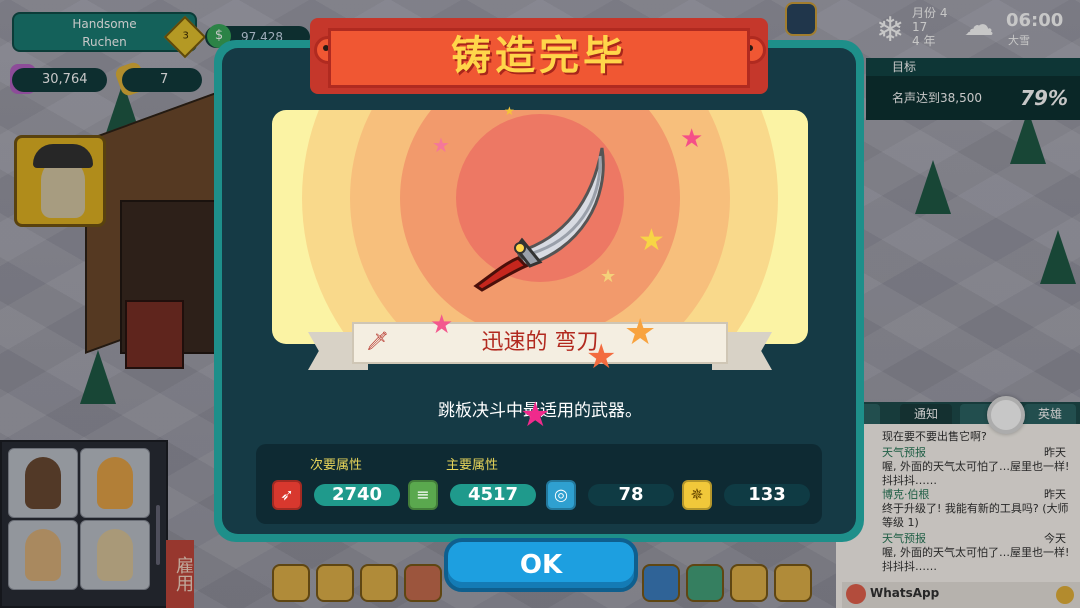  What do you see at coordinates (767, 495) in the screenshot?
I see `knowledge-value: 133` at bounding box center [767, 495].